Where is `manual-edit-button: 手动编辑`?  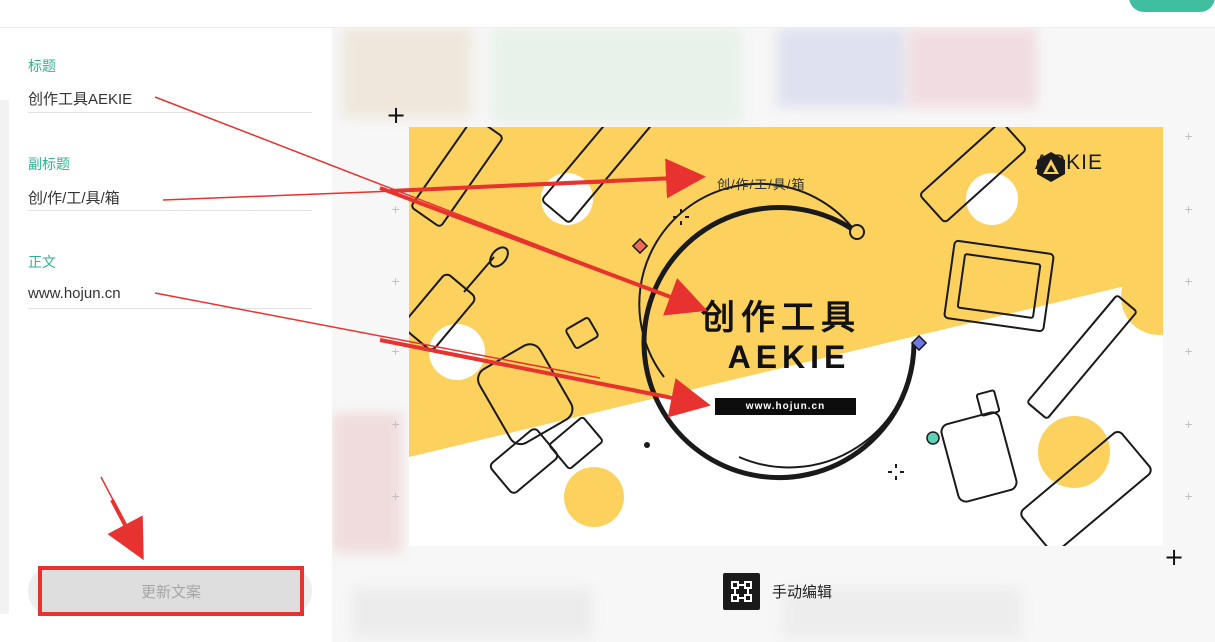
manual-edit-button: 手动编辑 is located at coordinates (777, 591).